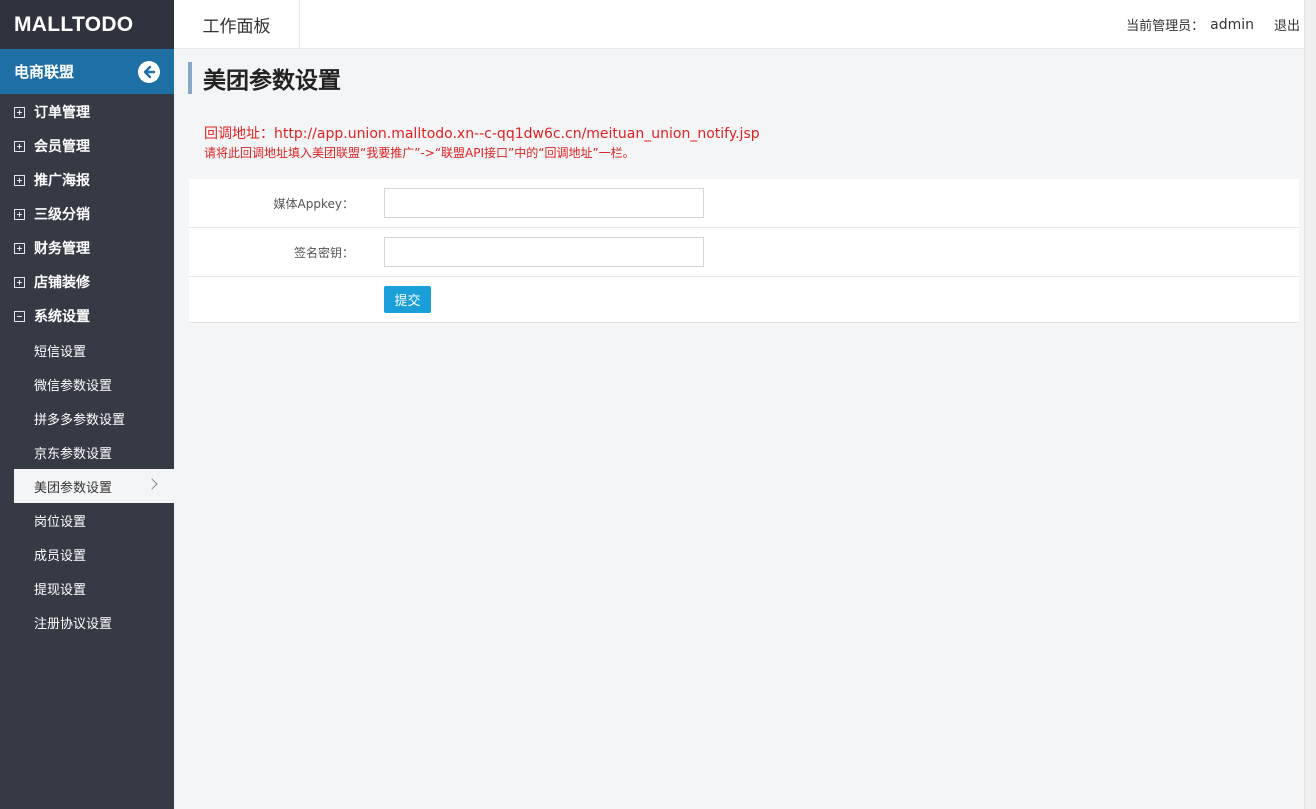 This screenshot has width=1316, height=809. What do you see at coordinates (313, 204) in the screenshot?
I see `appkey-label: 媒体Appkey：` at bounding box center [313, 204].